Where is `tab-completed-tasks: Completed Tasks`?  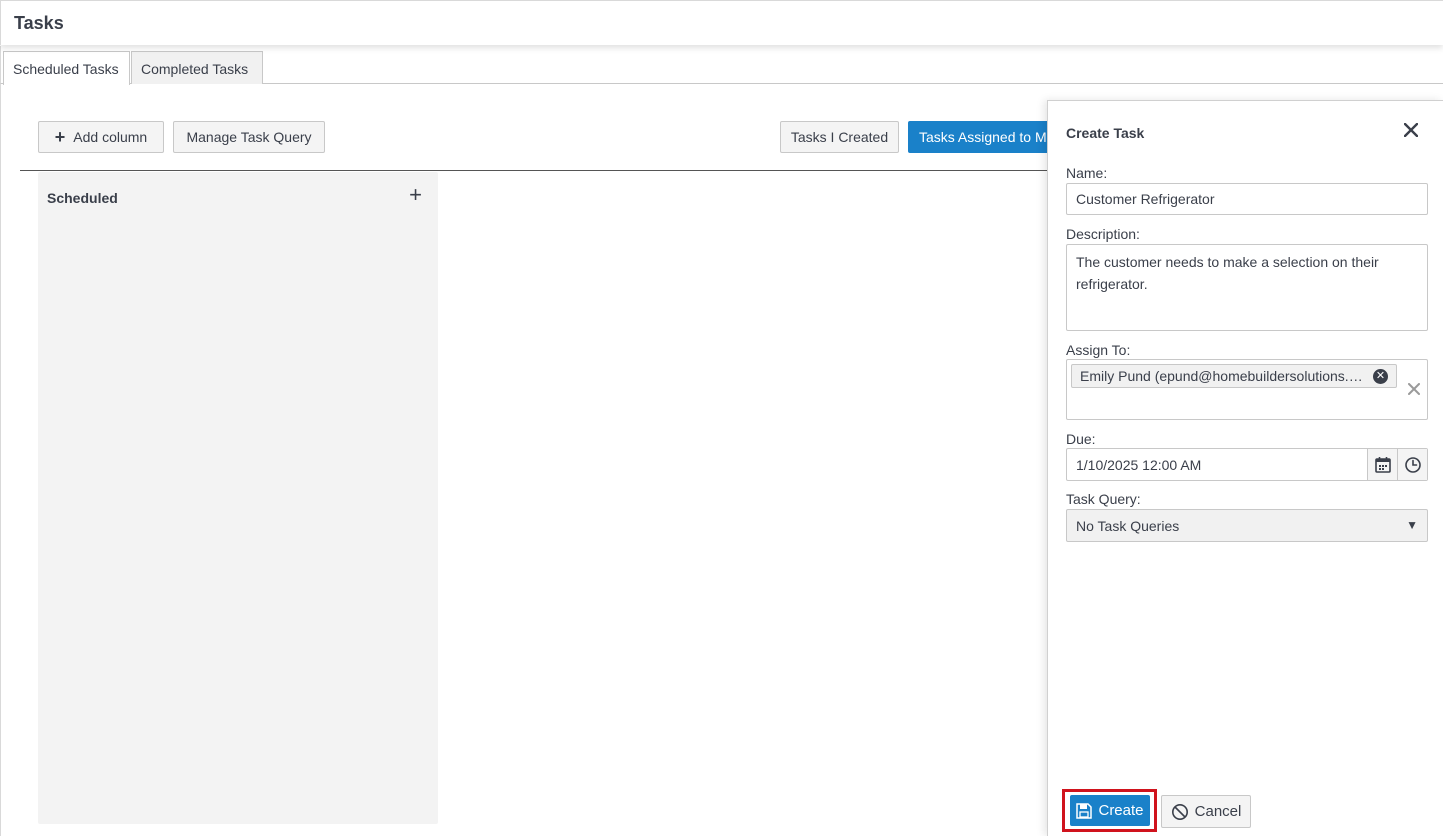
tab-completed-tasks: Completed Tasks is located at coordinates (197, 67).